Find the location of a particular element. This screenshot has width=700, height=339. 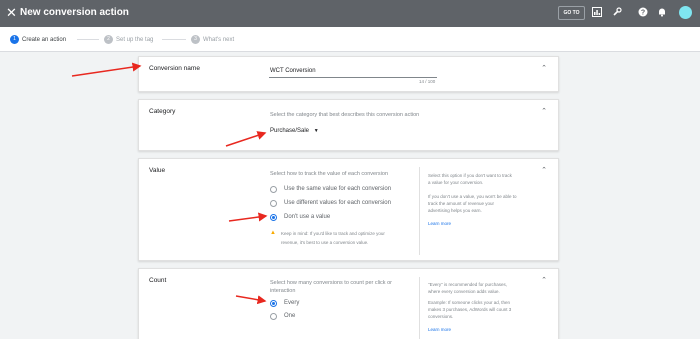

warning-icon: ▲ is located at coordinates (273, 233).